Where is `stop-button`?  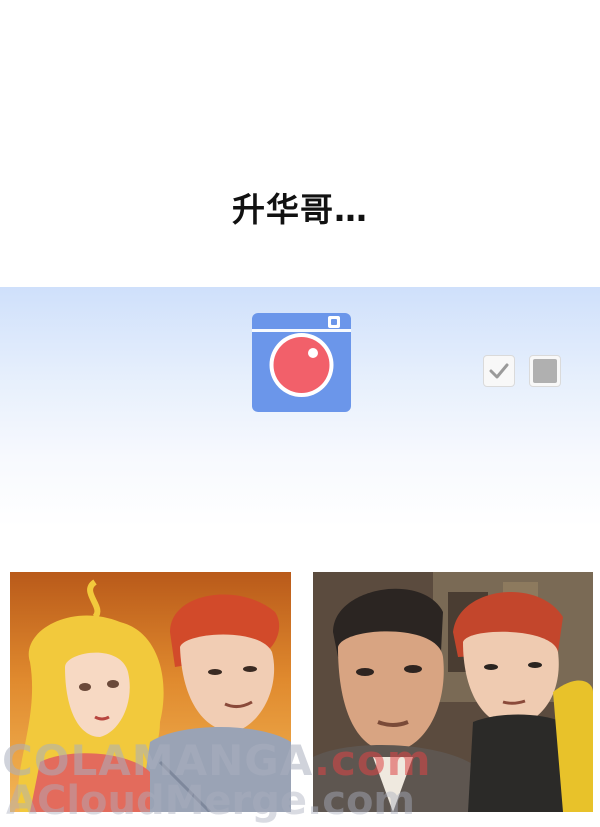
stop-button is located at coordinates (545, 371).